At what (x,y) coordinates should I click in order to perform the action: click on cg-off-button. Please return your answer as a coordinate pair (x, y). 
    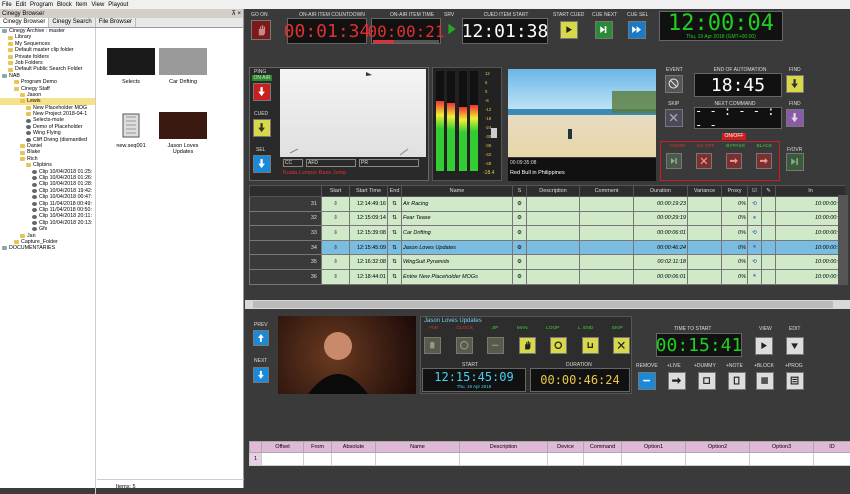
    Looking at the image, I should click on (704, 161).